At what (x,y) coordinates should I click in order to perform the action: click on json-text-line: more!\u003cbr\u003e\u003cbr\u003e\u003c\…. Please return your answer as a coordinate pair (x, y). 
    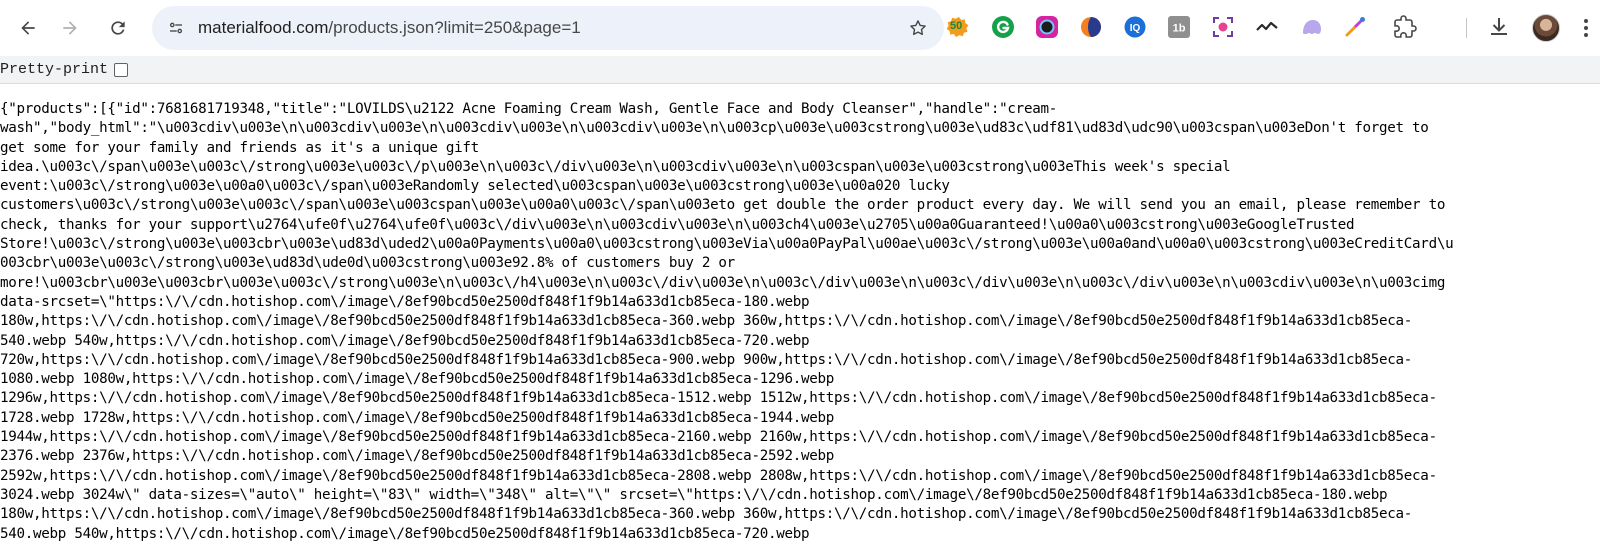
    Looking at the image, I should click on (723, 282).